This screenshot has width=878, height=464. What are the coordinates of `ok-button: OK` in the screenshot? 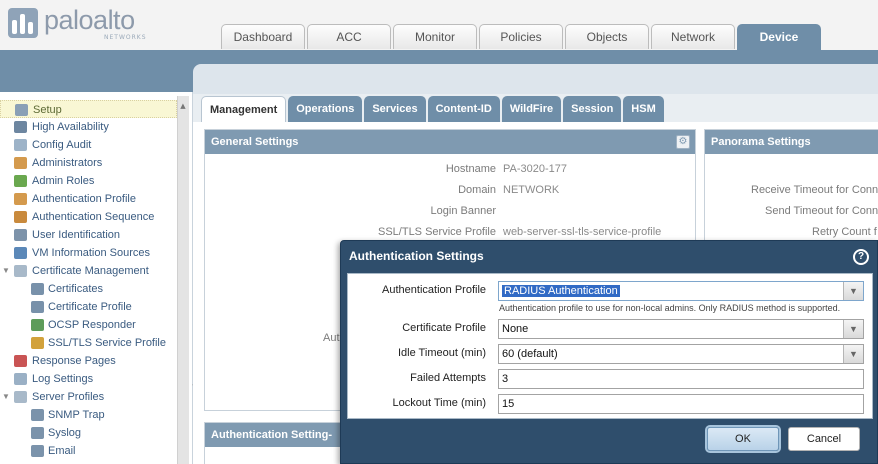 It's located at (743, 439).